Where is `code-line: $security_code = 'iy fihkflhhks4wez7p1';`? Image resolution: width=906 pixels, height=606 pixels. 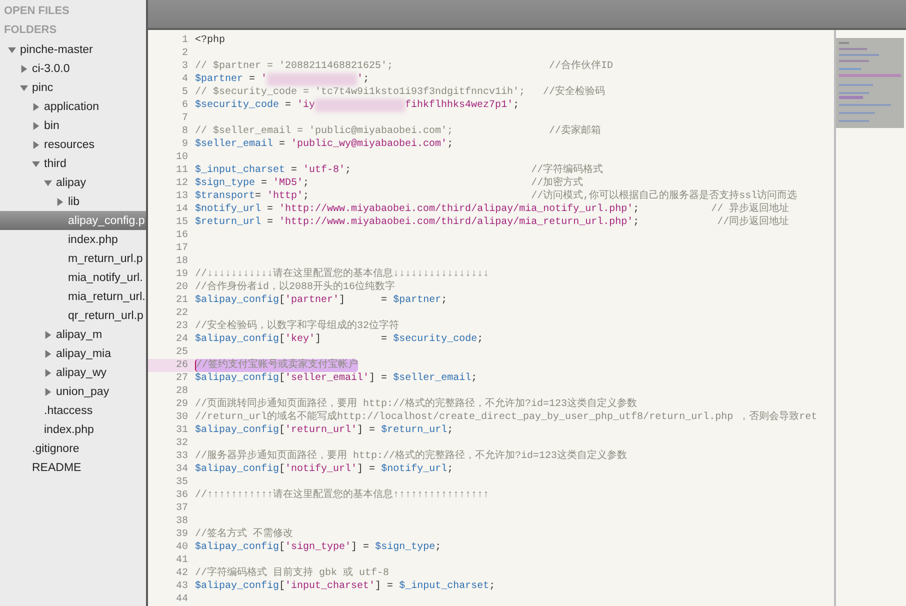
code-line: $security_code = 'iy fihkflhhks4wez7p1'; is located at coordinates (357, 105).